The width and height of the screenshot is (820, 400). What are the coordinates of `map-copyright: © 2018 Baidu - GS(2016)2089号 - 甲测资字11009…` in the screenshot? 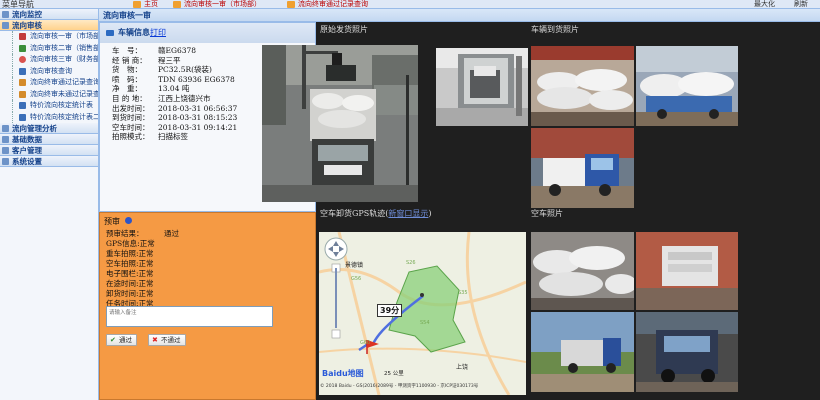 It's located at (399, 386).